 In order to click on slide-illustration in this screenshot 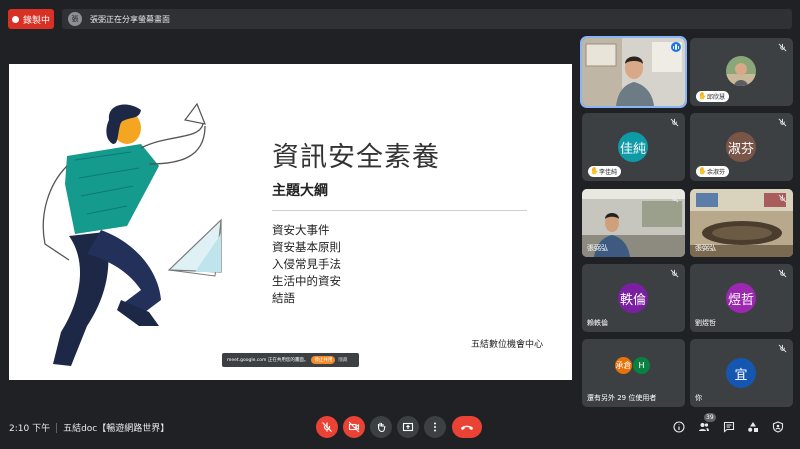, I will do `click(132, 234)`.